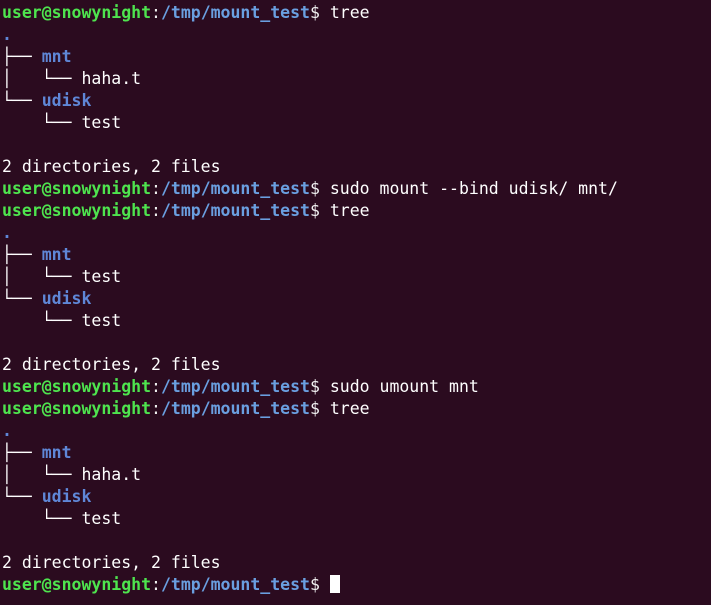 The width and height of the screenshot is (711, 605). What do you see at coordinates (356, 277) in the screenshot?
I see `tree-file-row: │ └── test` at bounding box center [356, 277].